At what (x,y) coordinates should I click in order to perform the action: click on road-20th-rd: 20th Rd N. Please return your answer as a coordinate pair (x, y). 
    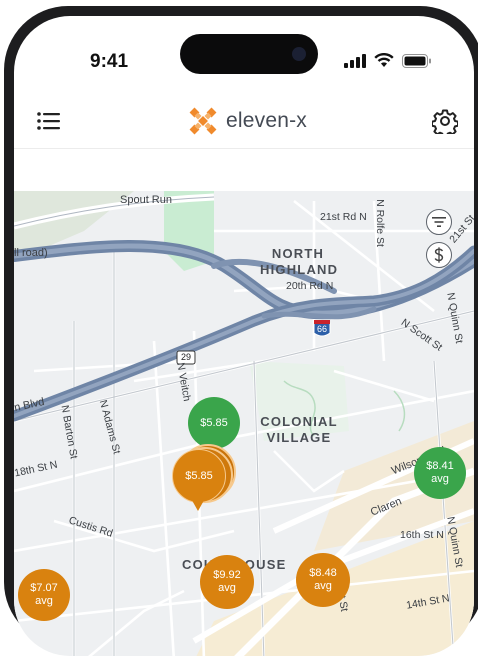
    Looking at the image, I should click on (310, 286).